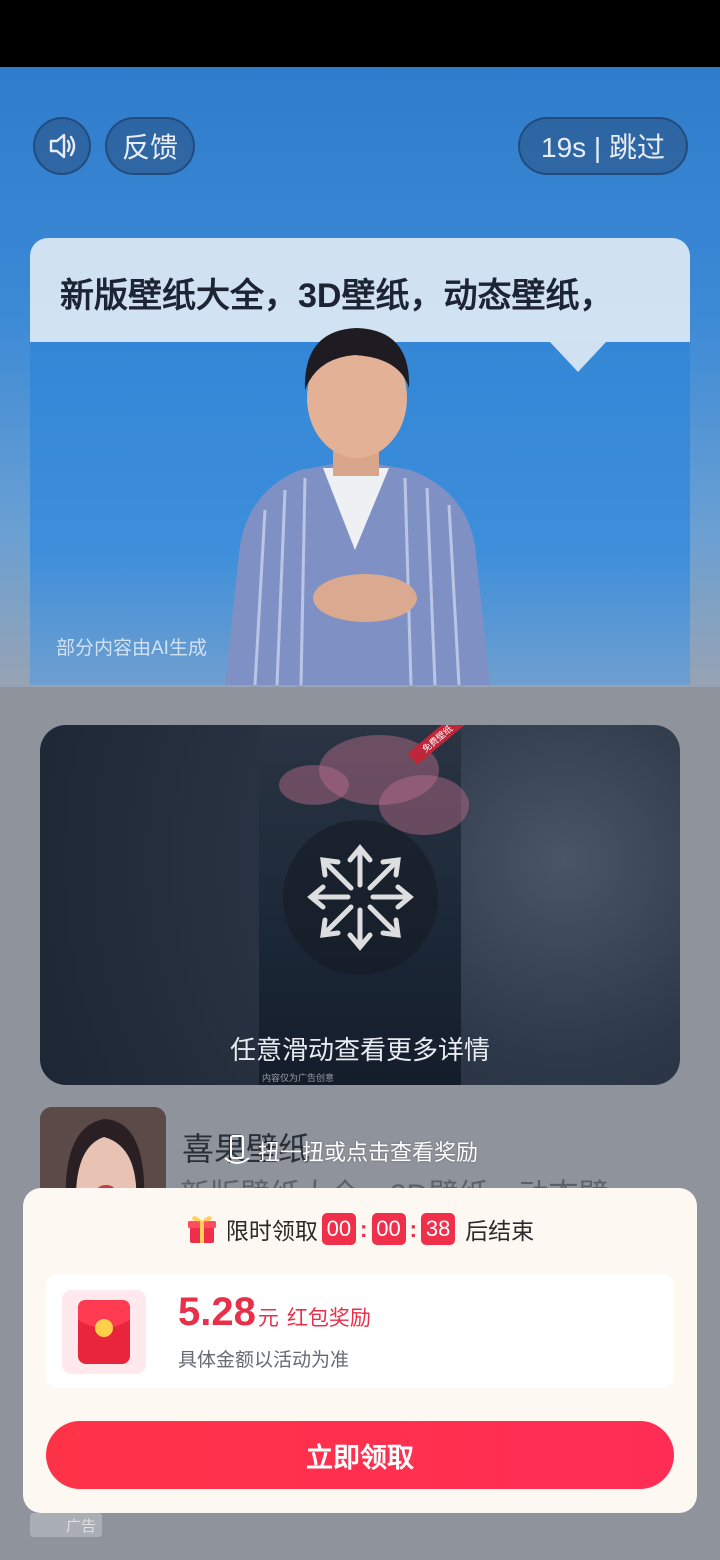  I want to click on countdown-hours: 00, so click(338, 1229).